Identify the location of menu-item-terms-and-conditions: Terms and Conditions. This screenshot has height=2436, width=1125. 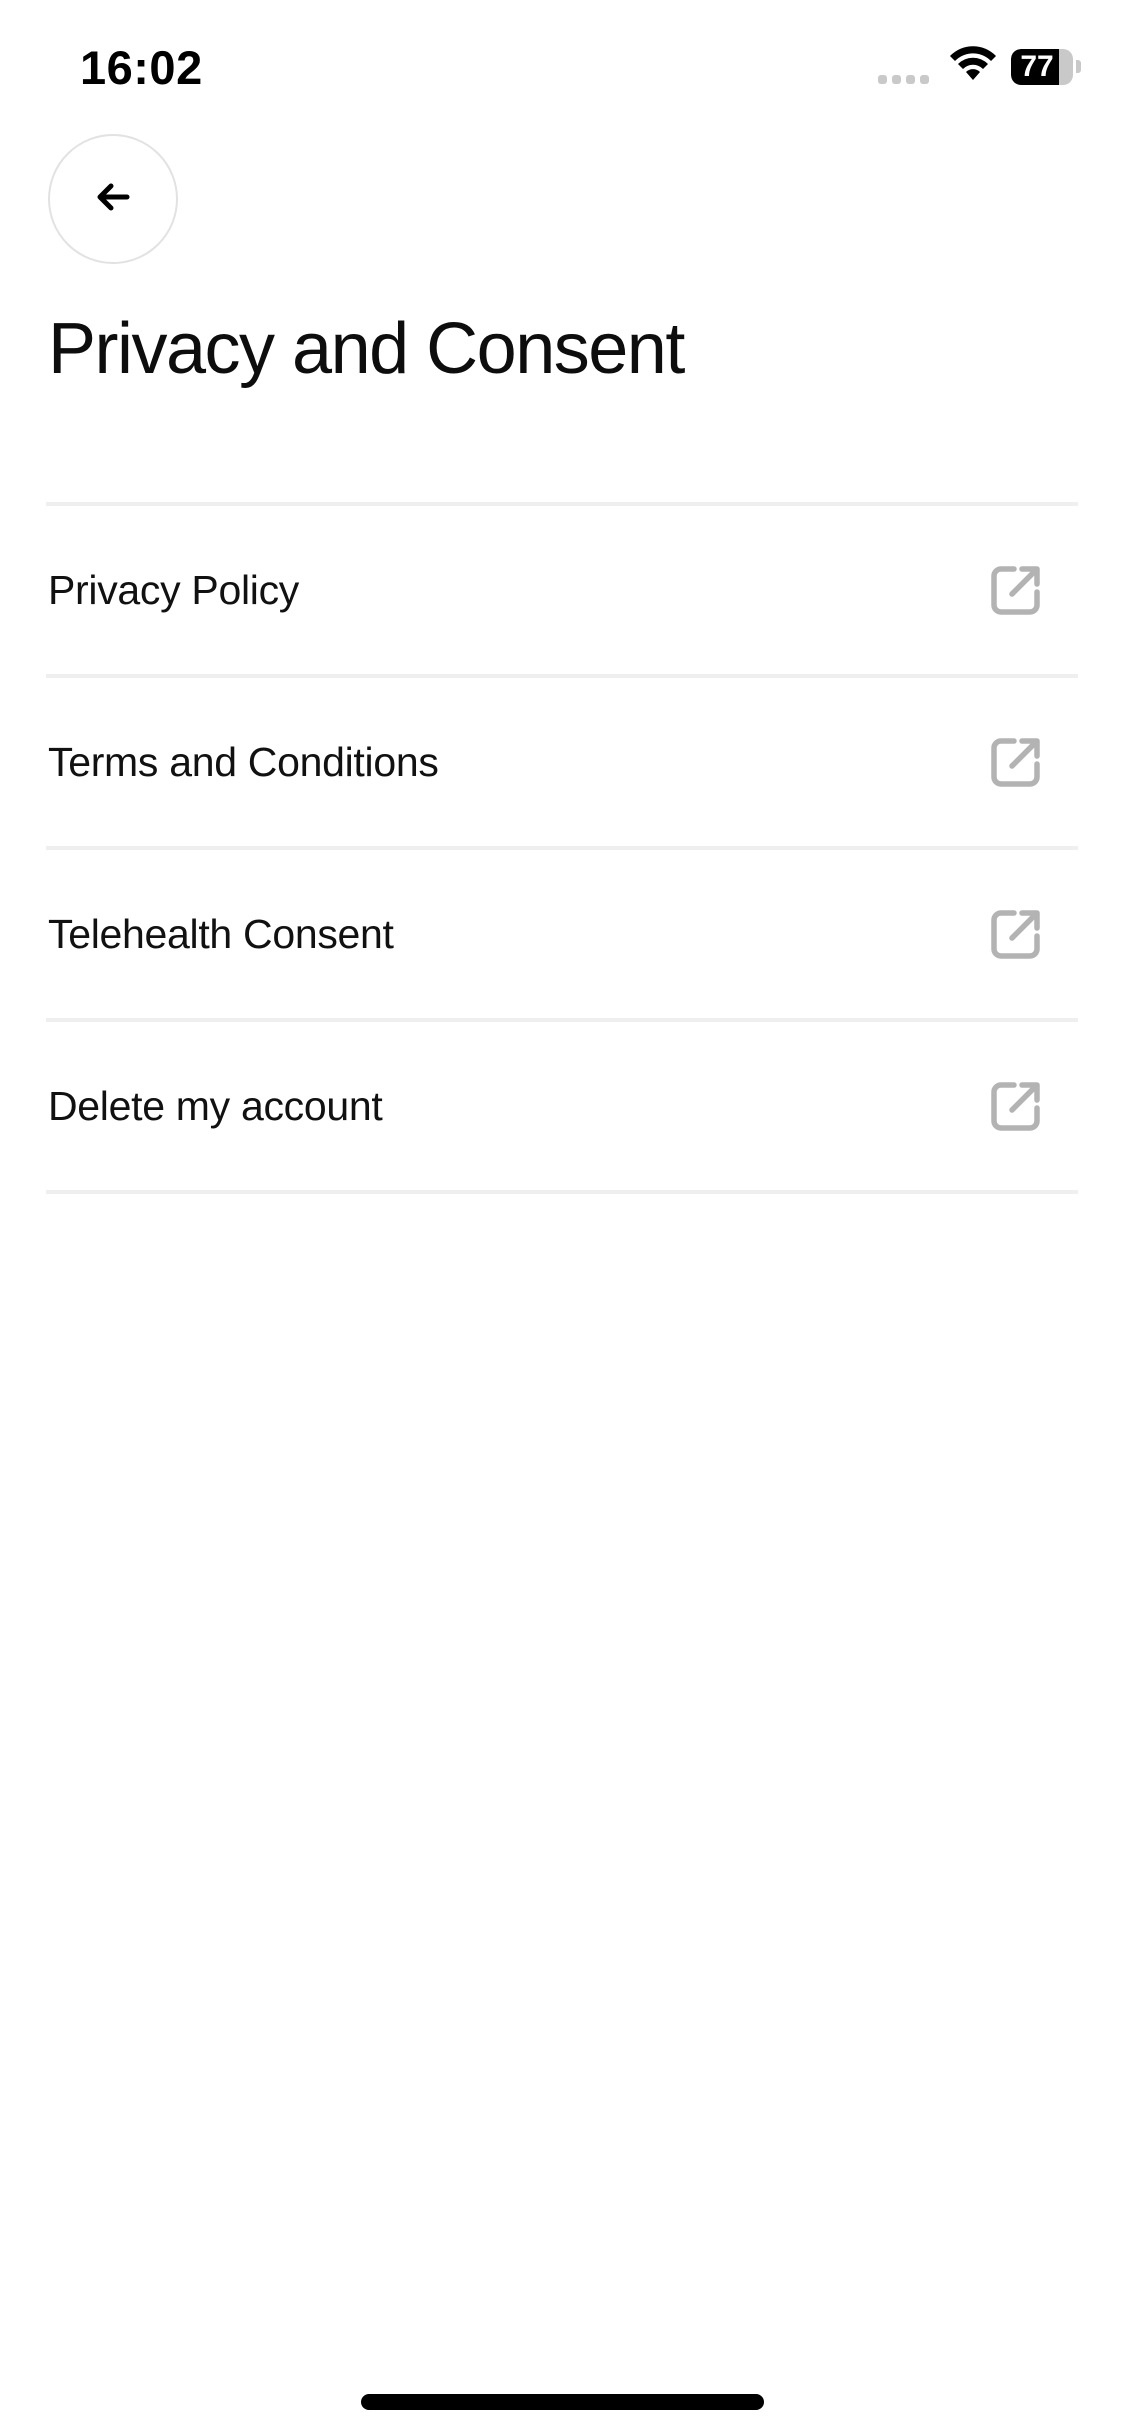
(562, 764).